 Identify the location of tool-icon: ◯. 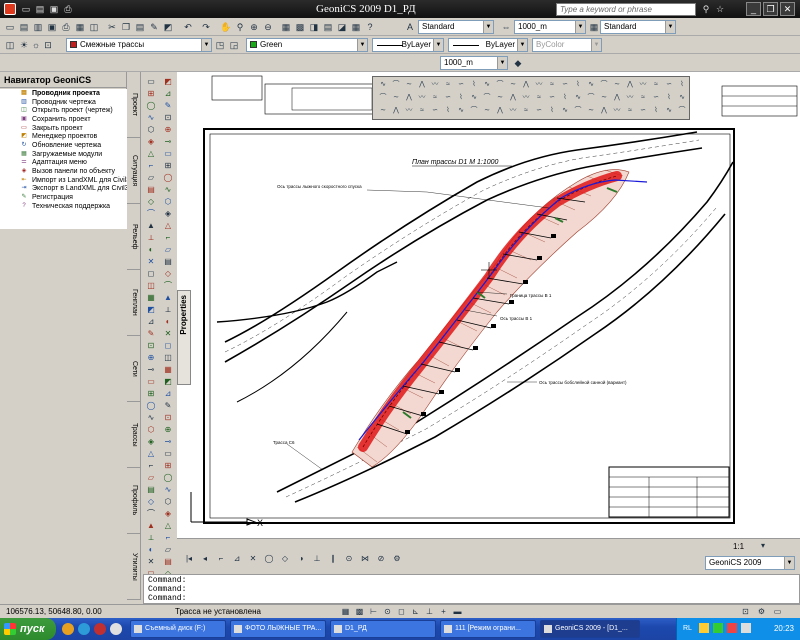
(168, 477).